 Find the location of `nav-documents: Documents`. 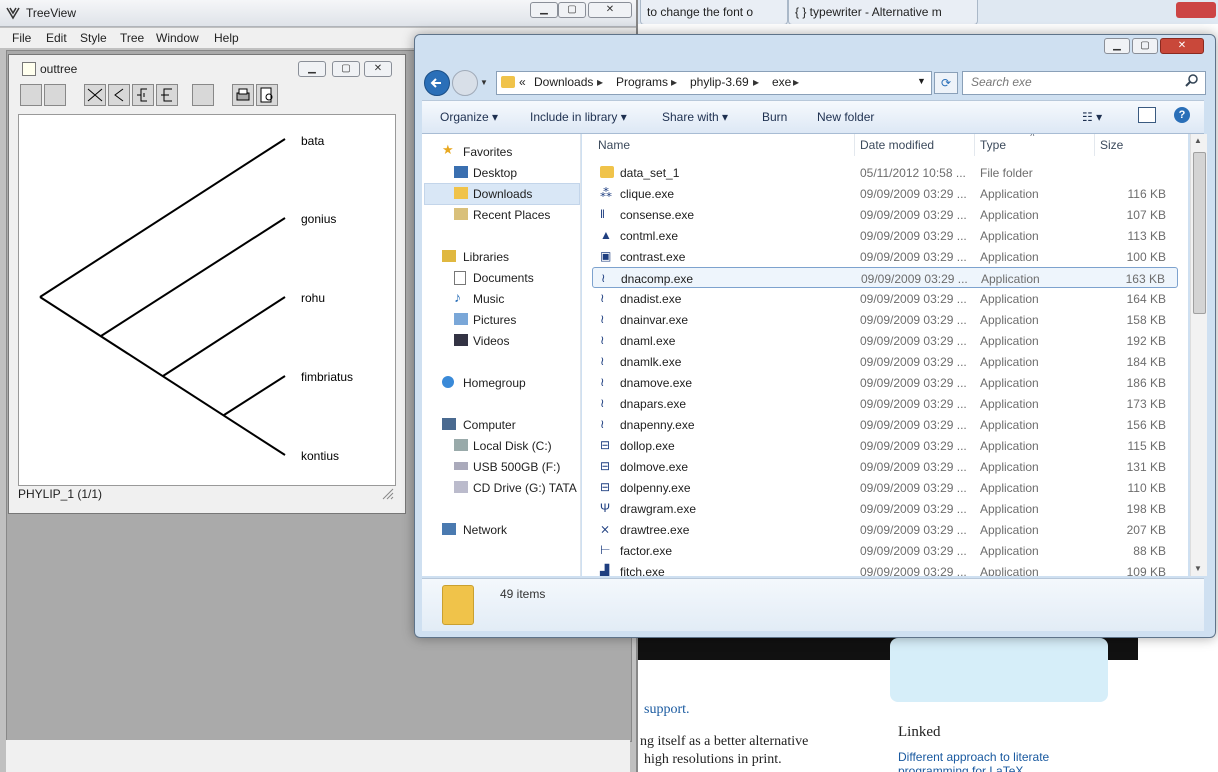

nav-documents: Documents is located at coordinates (503, 278).